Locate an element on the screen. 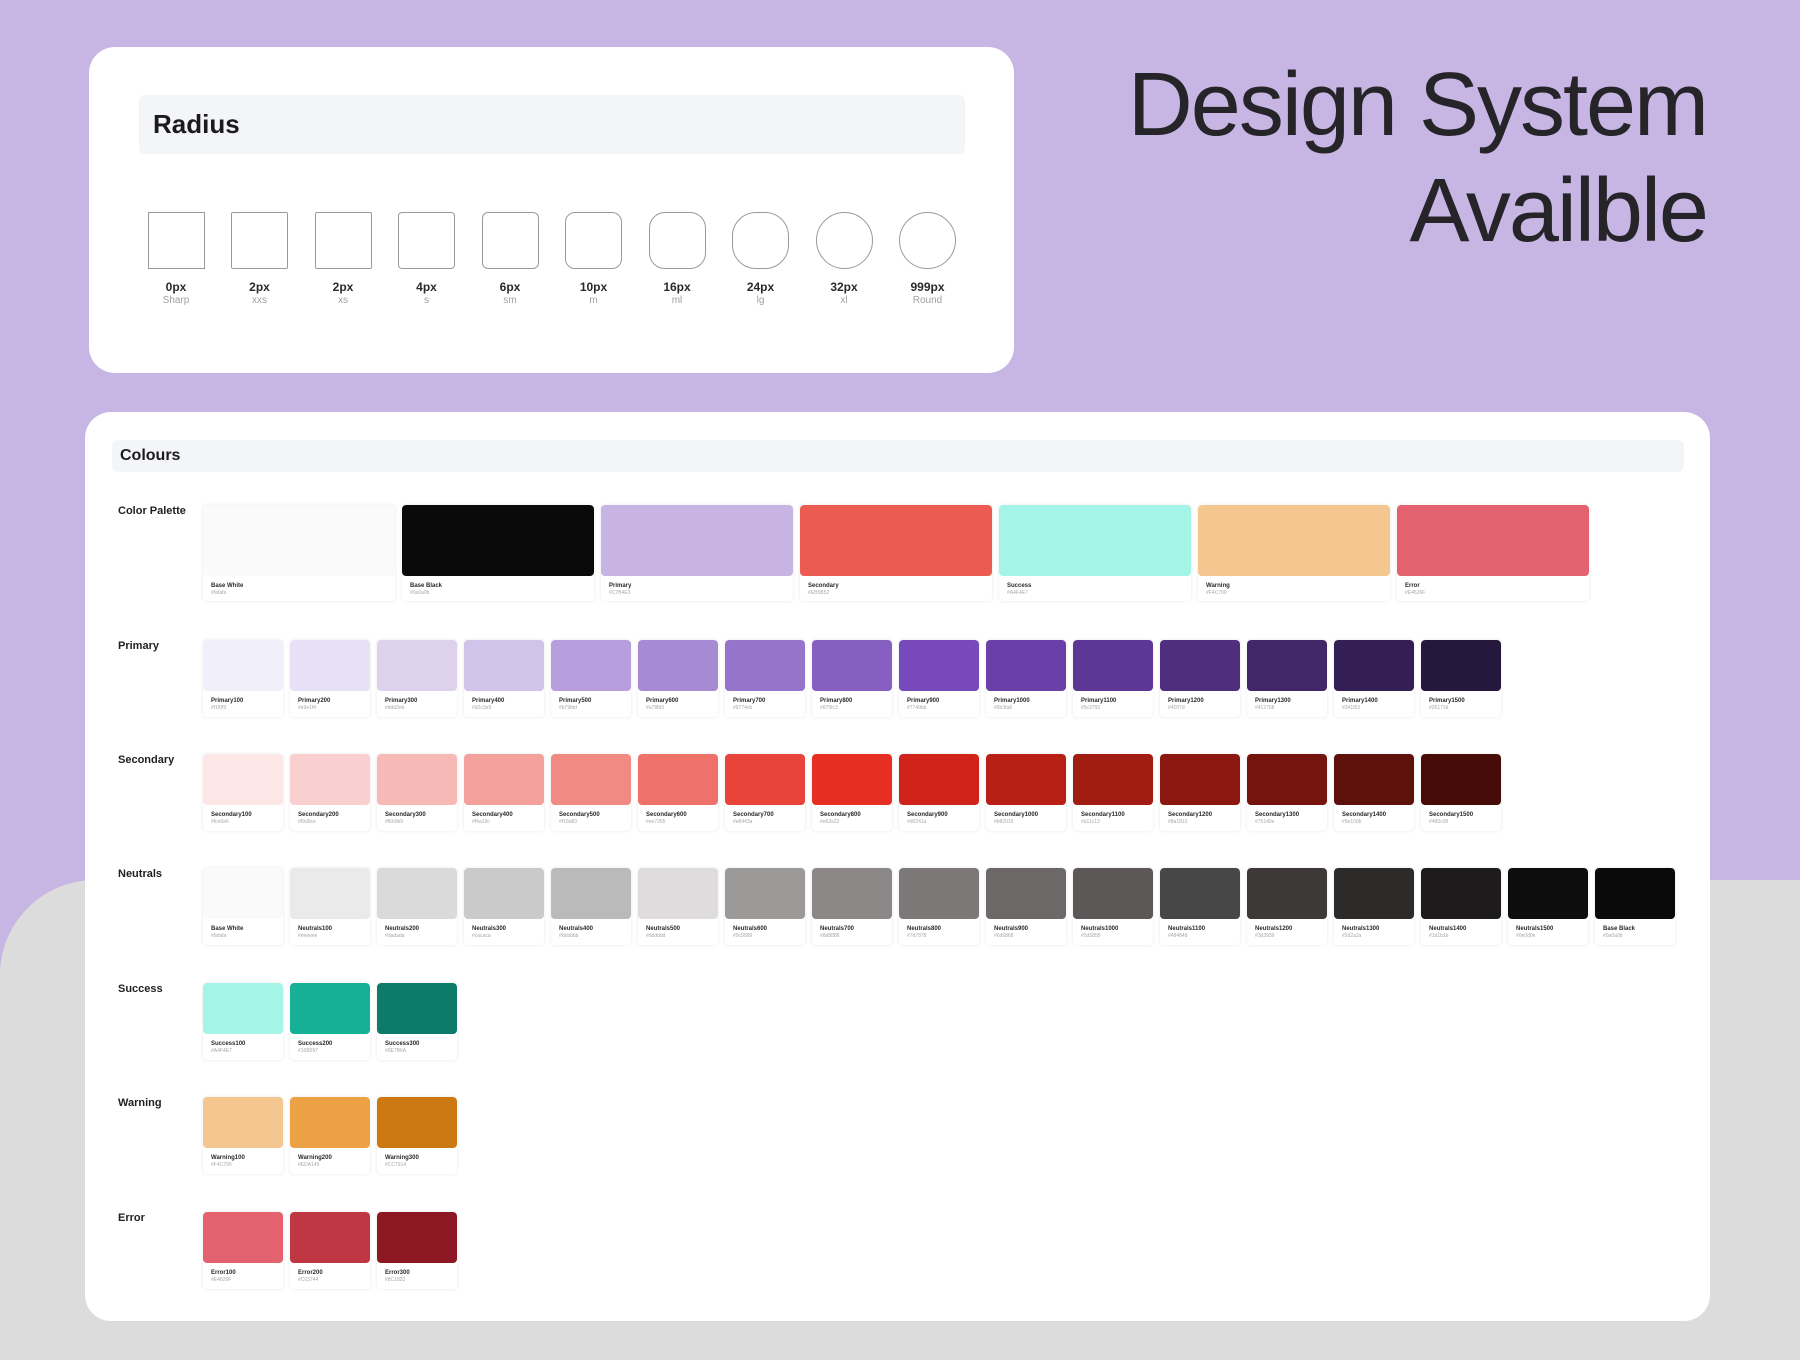 The height and width of the screenshot is (1360, 1800). neutrals-row-label: Neutrals is located at coordinates (140, 874).